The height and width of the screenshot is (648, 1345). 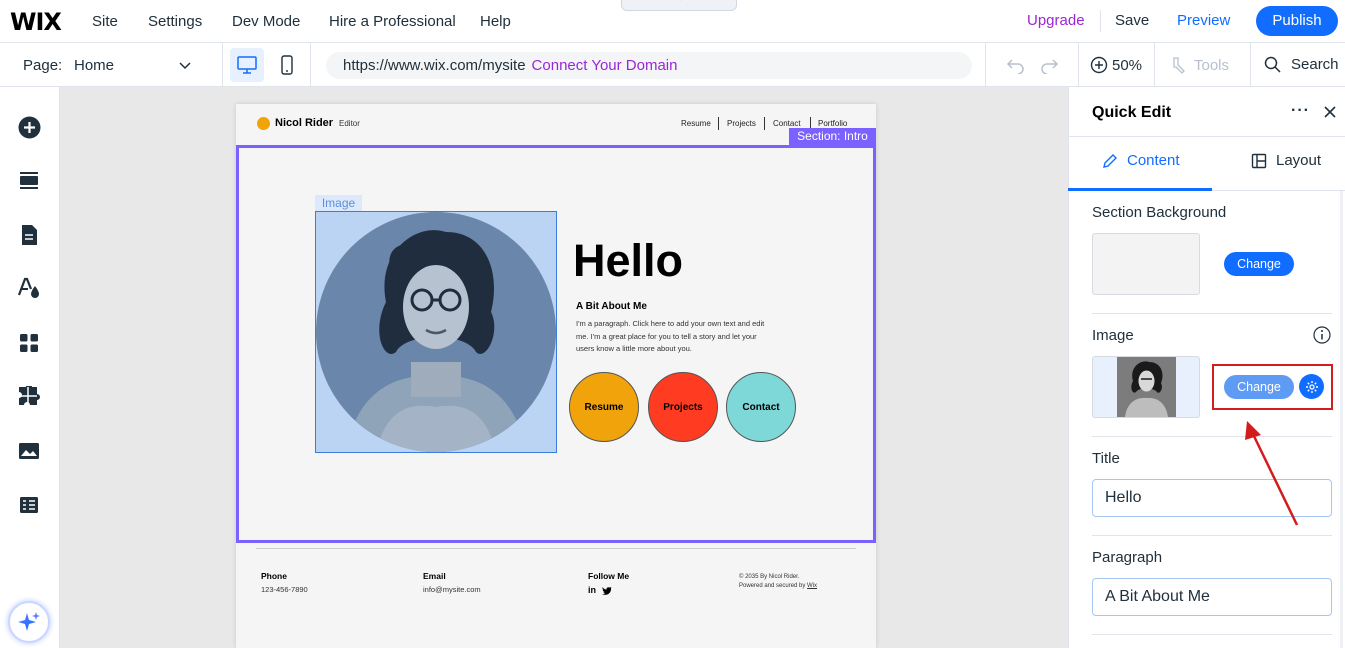 What do you see at coordinates (29, 127) in the screenshot?
I see `add-icon` at bounding box center [29, 127].